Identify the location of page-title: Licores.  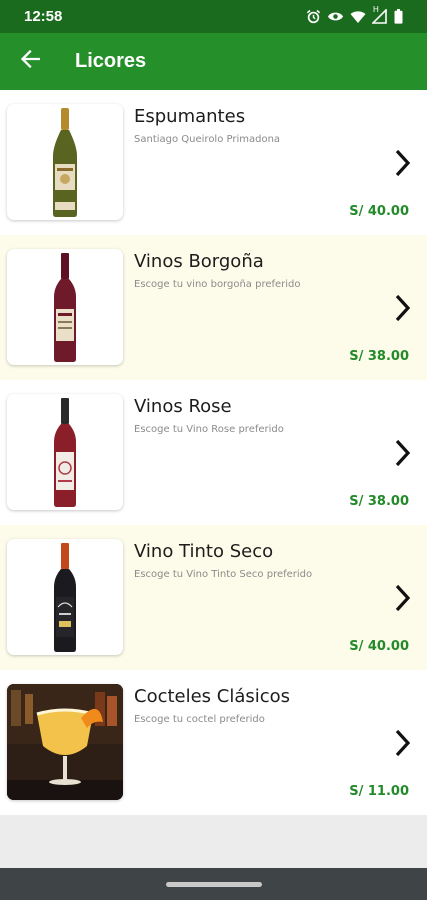
(111, 61).